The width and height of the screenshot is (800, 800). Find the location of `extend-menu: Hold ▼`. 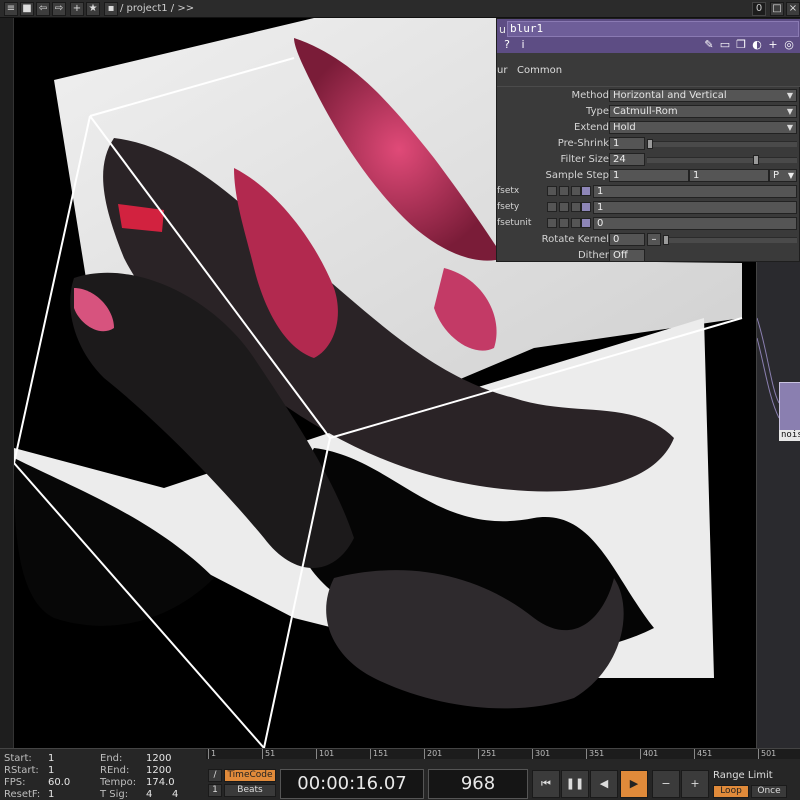

extend-menu: Hold ▼ is located at coordinates (703, 127).